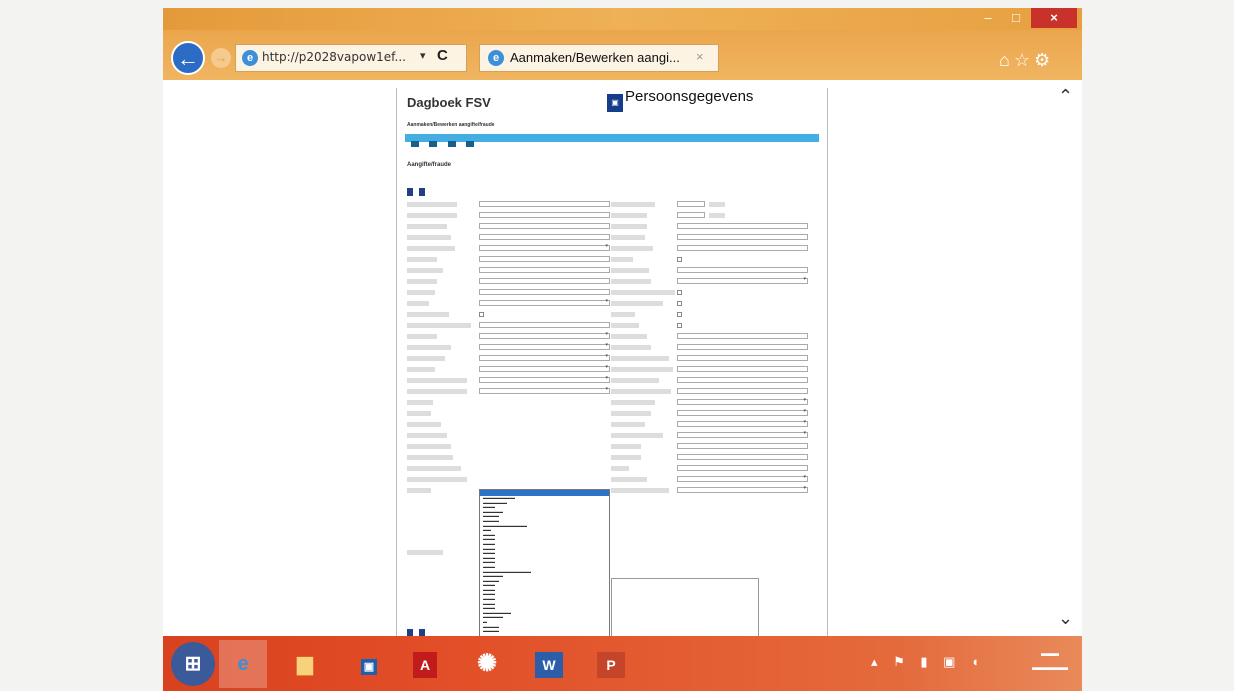 Image resolution: width=1234 pixels, height=691 pixels. Describe the element at coordinates (1065, 618) in the screenshot. I see `scroll-down-button: ⌄` at that location.